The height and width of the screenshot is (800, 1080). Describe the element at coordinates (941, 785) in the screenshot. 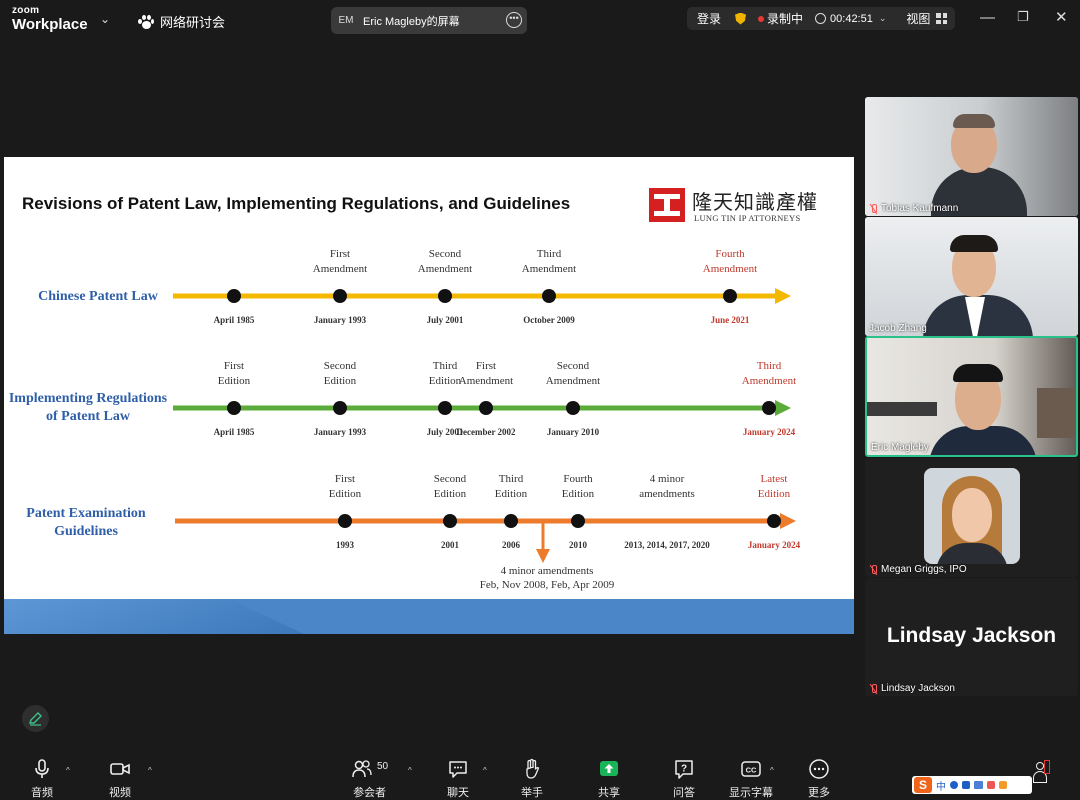

I see `ime-mode-indicator: 中` at that location.